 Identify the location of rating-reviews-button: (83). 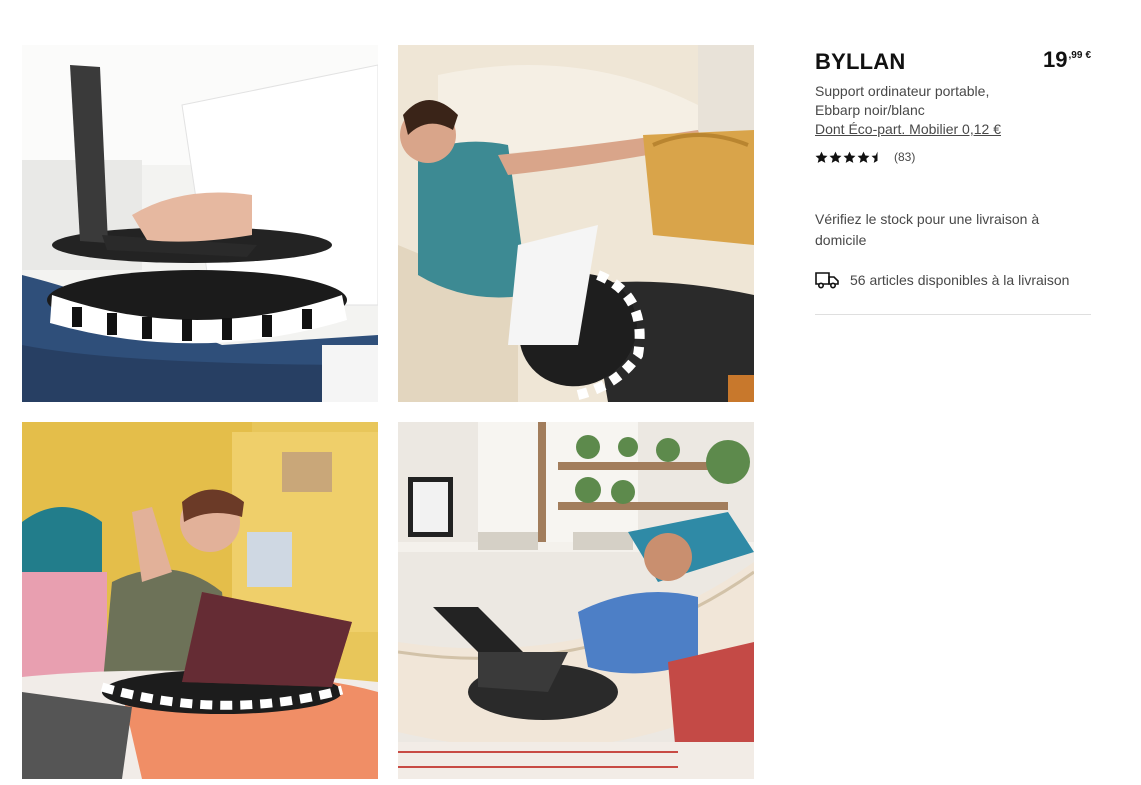
(865, 157).